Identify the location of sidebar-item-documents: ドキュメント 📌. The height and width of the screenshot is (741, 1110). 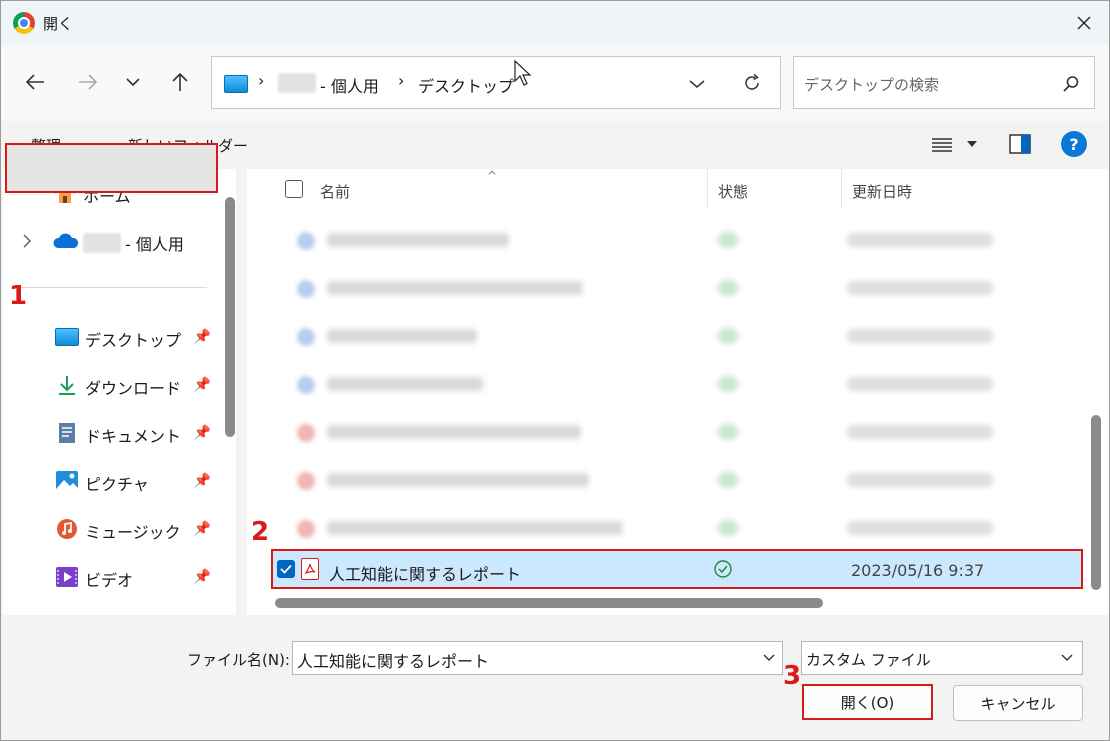
(110, 433).